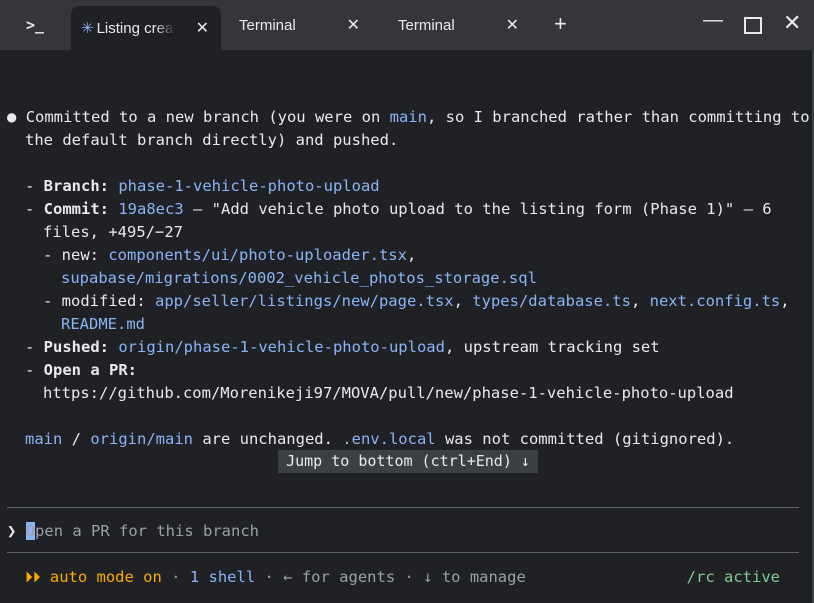 This screenshot has width=814, height=603. I want to click on tab-listing: ✳ Listing creating ✕, so click(146, 28).